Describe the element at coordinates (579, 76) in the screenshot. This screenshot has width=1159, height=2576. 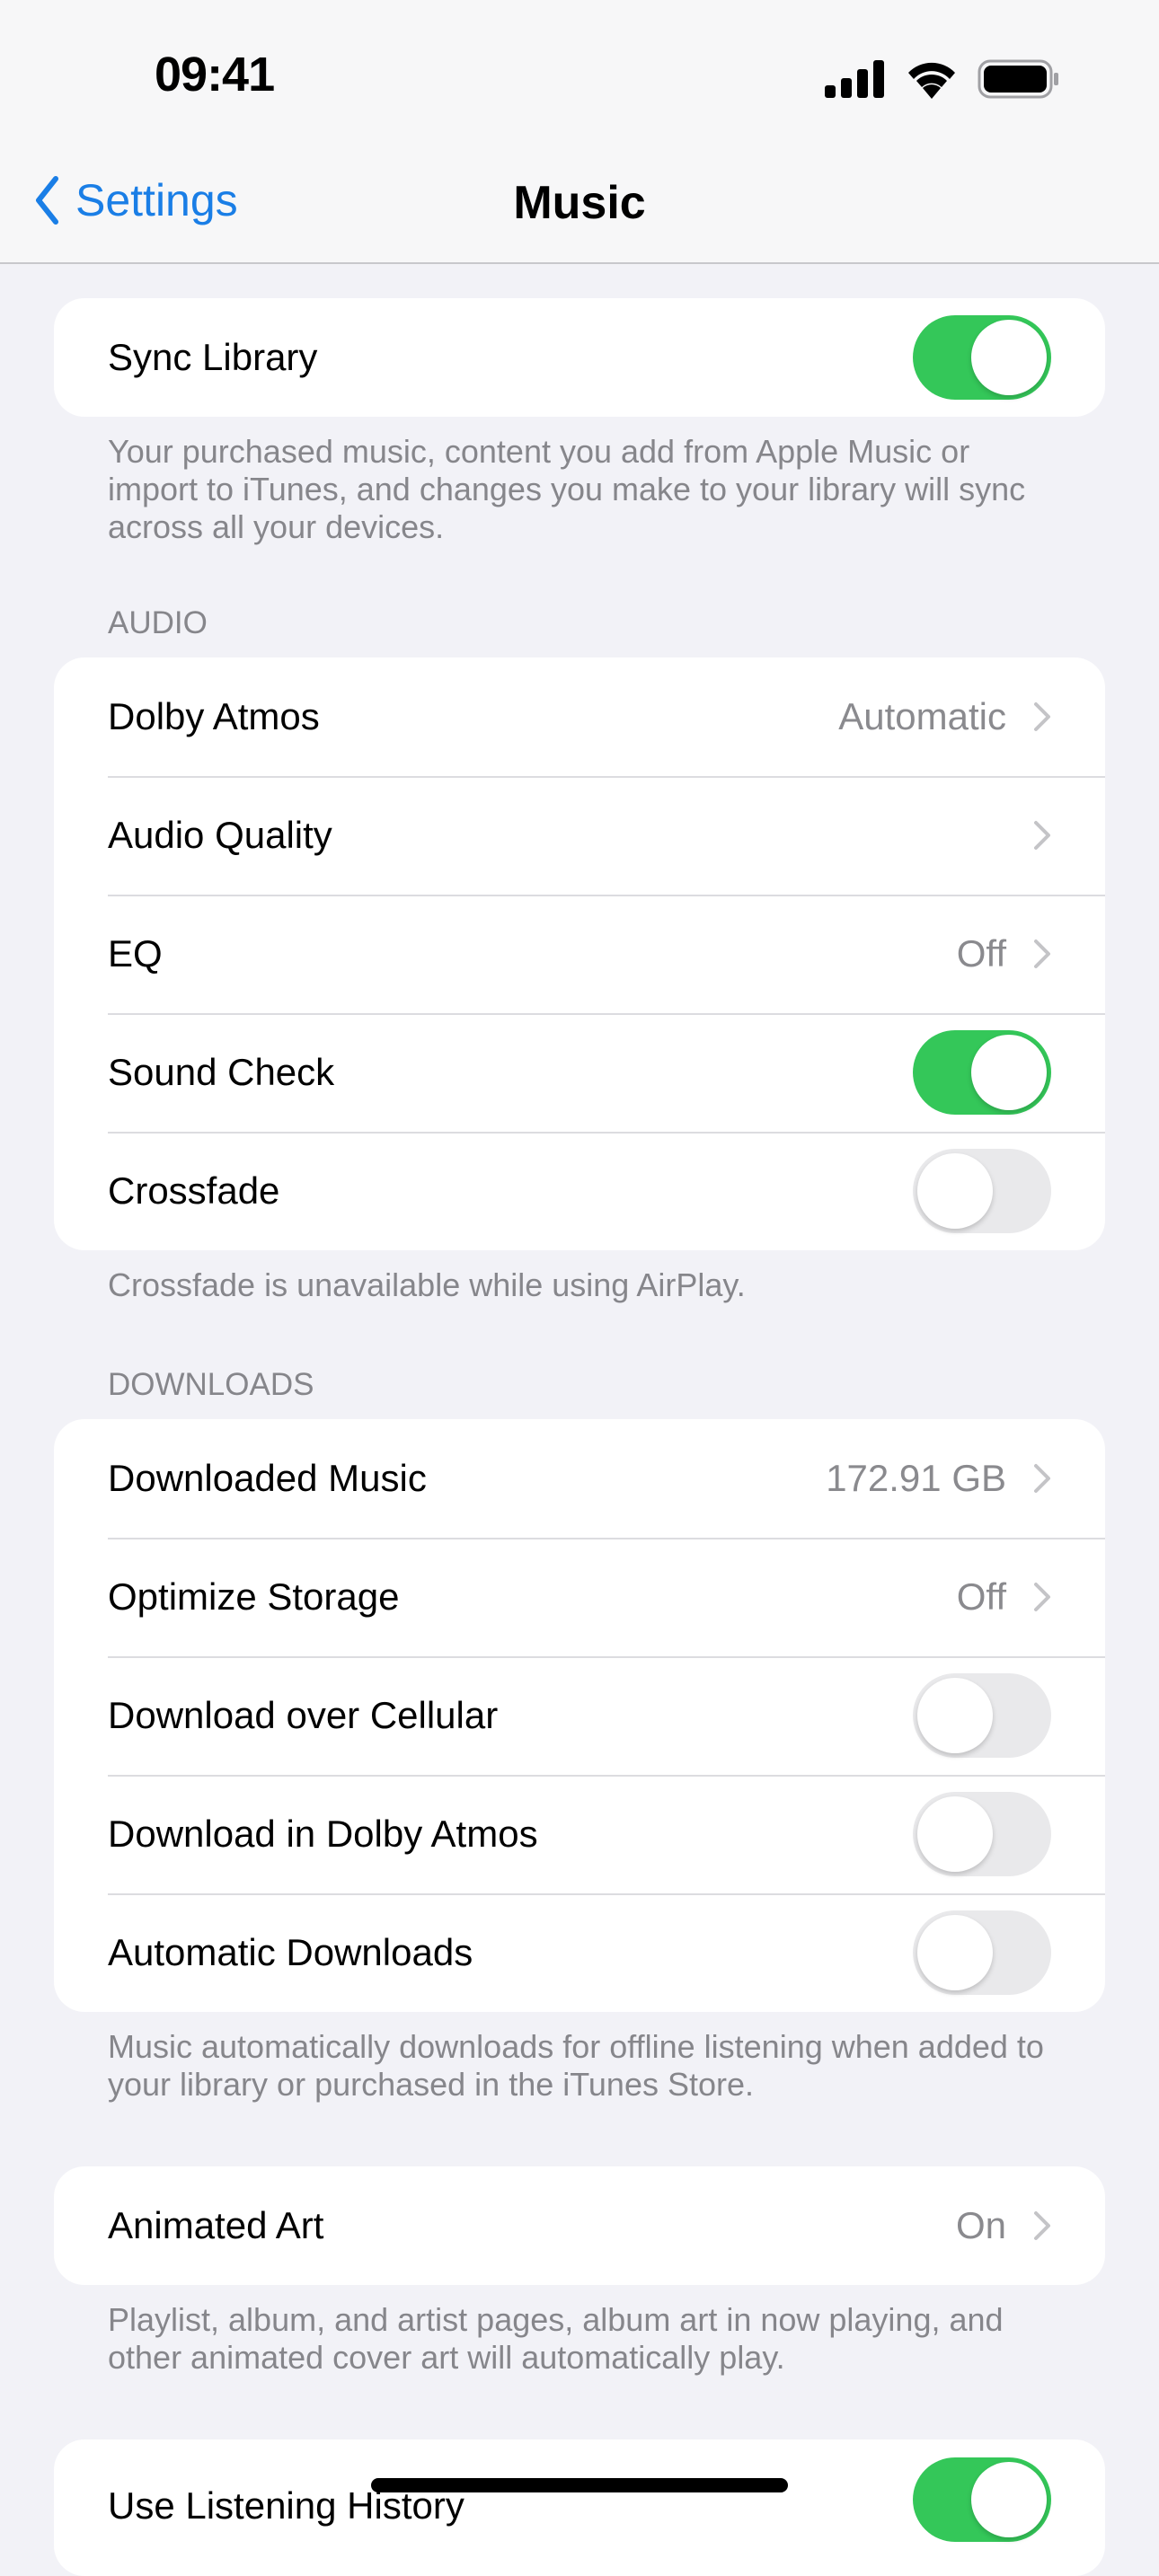
I see `status-bar: 09:41` at that location.